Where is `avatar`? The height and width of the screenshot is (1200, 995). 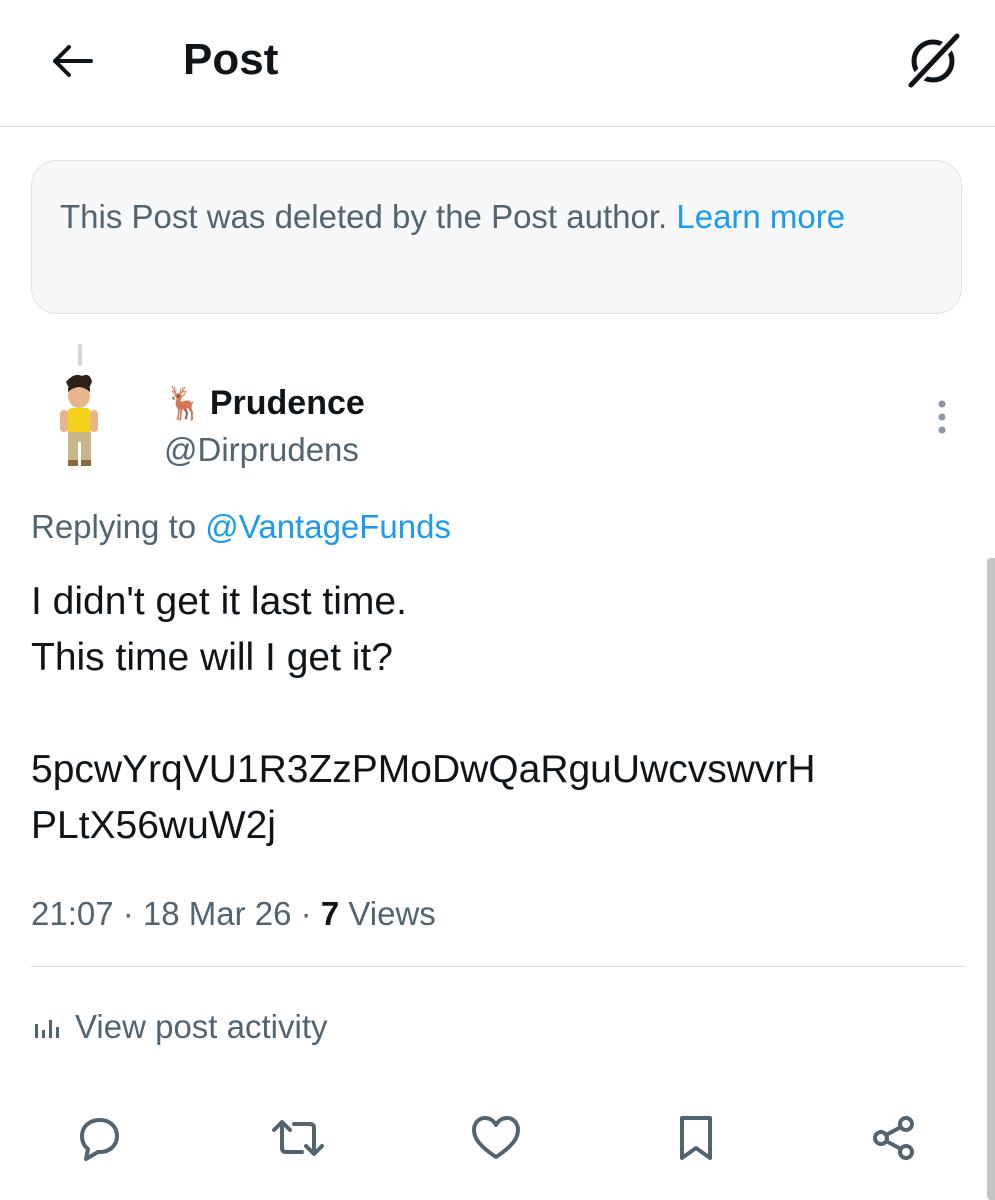
avatar is located at coordinates (80, 420).